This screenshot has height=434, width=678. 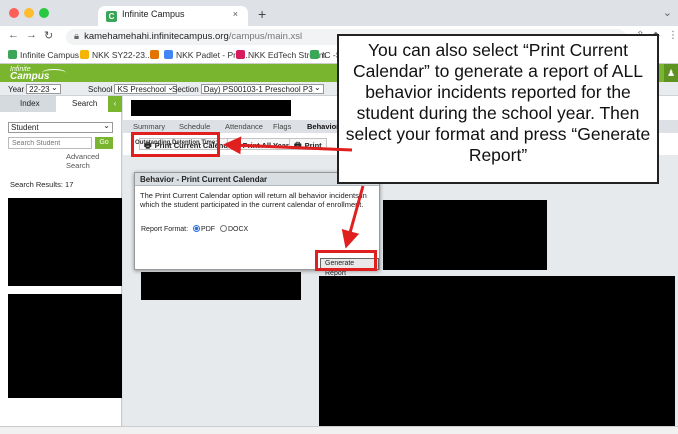 I want to click on bottom-scrollbar, so click(x=339, y=430).